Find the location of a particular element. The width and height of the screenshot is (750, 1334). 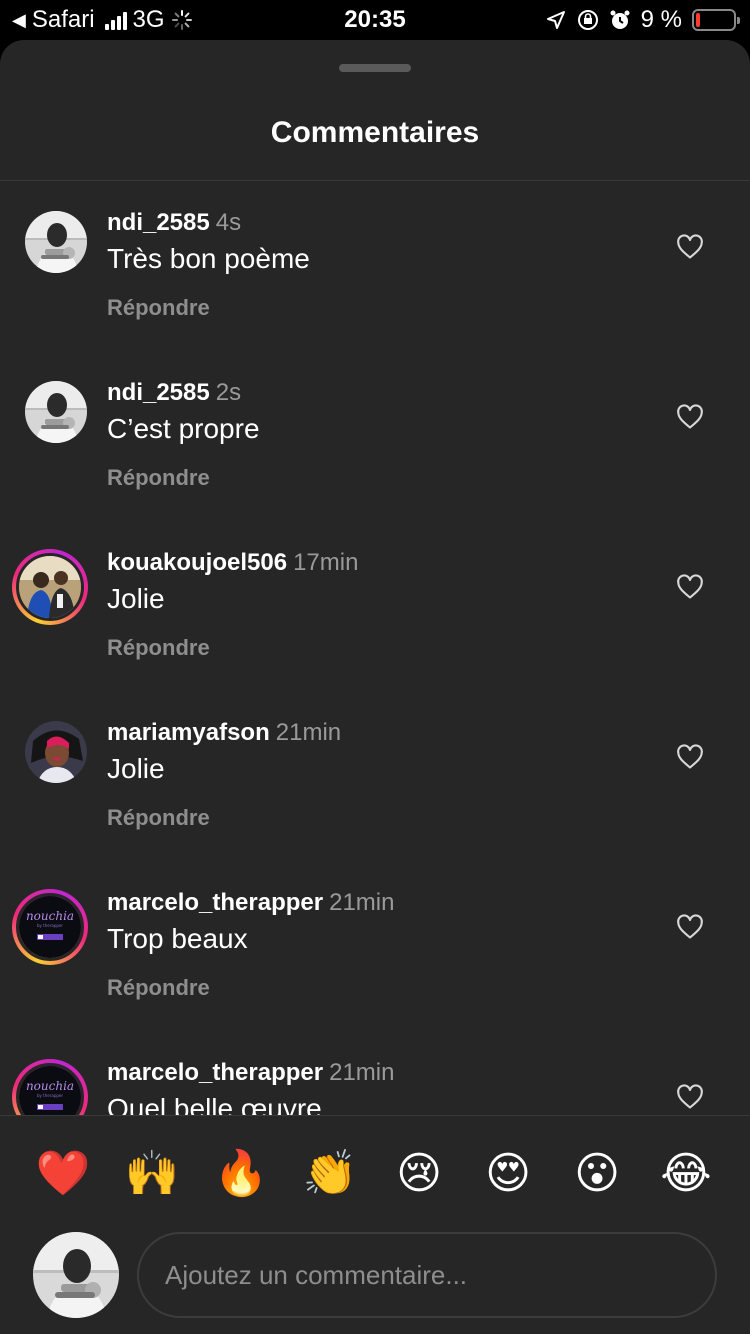

comment-text: Très bon poème is located at coordinates (208, 258).